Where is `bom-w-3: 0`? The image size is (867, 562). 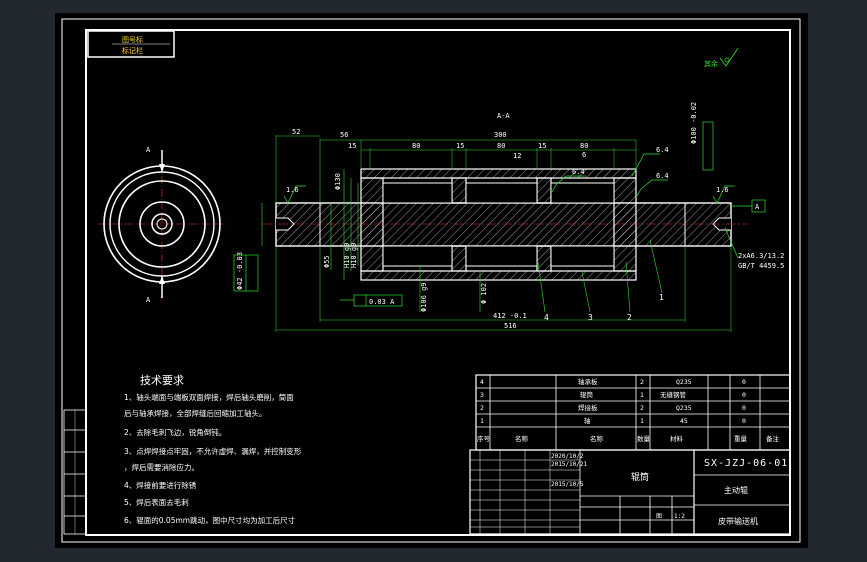
bom-w-3: 0 is located at coordinates (744, 395).